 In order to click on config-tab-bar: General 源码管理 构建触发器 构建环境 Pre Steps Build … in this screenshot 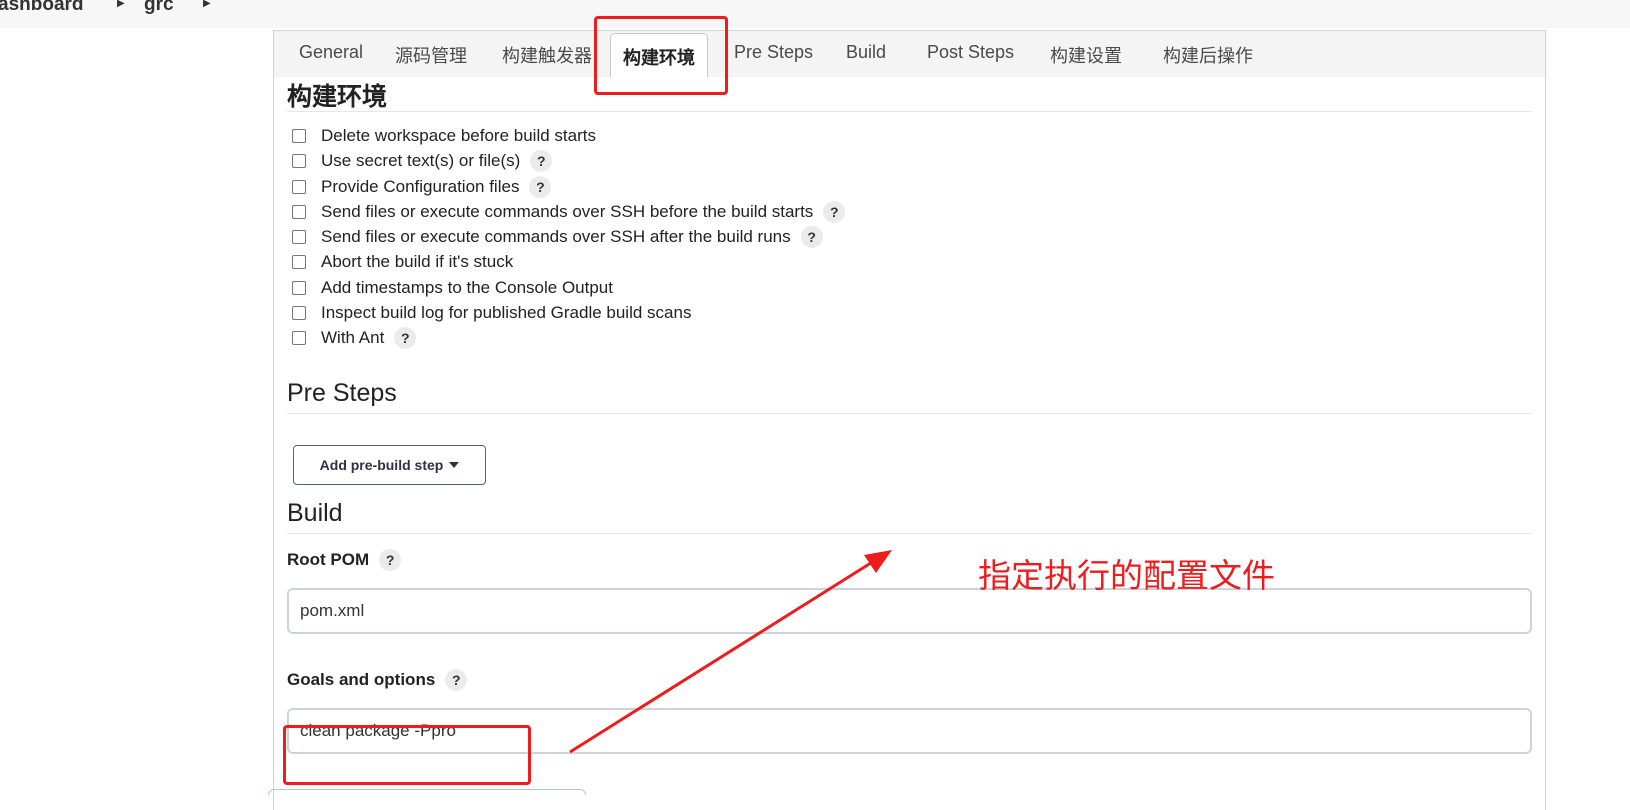, I will do `click(909, 54)`.